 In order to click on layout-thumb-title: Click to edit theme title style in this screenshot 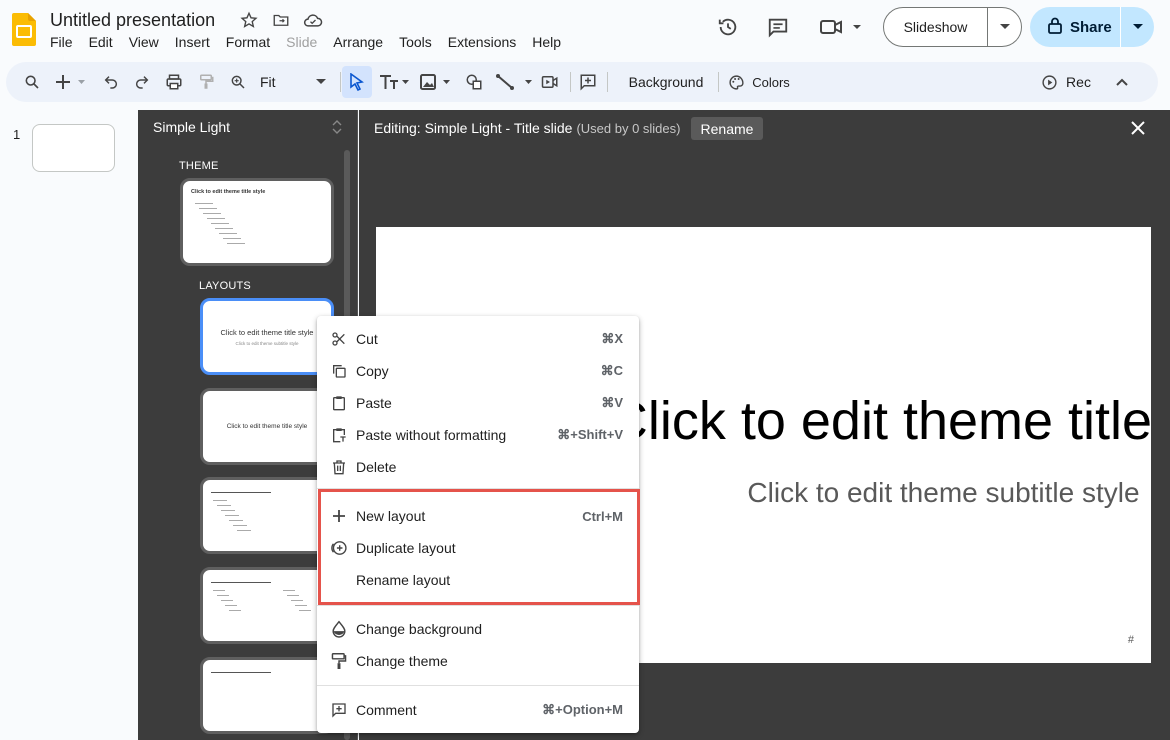, I will do `click(267, 332)`.